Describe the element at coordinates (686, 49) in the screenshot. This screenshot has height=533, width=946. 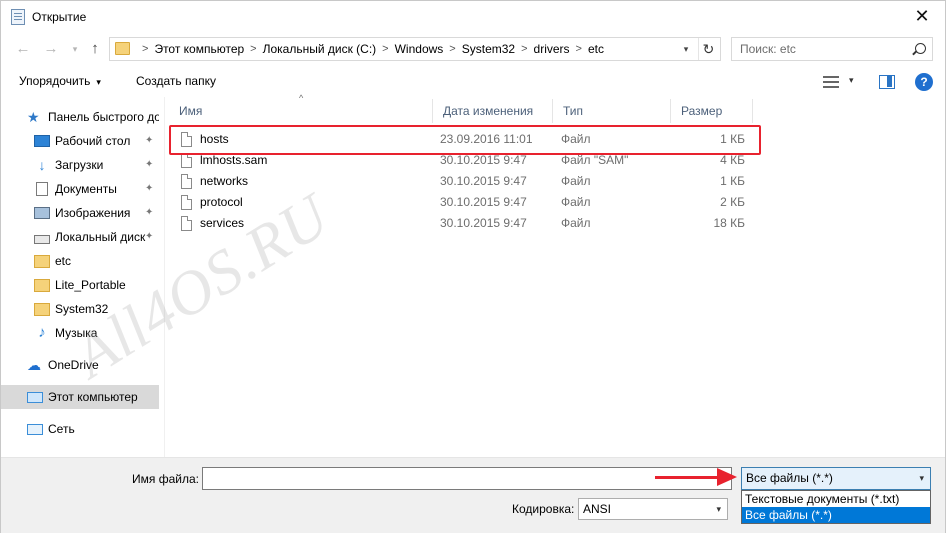
I see `address-history-chevron-icon: ▾` at that location.